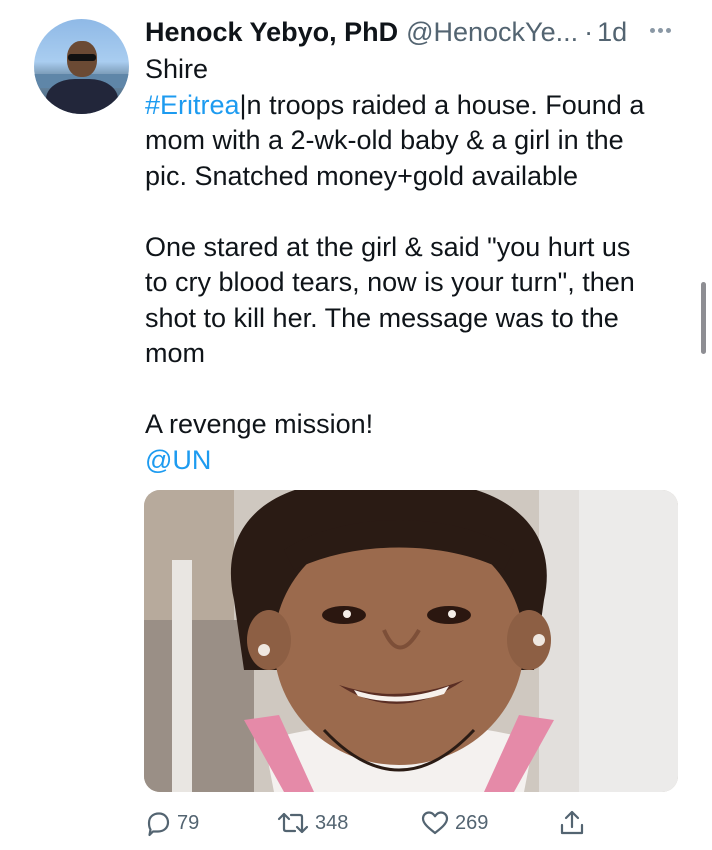 The image size is (712, 850). I want to click on share-button, so click(572, 823).